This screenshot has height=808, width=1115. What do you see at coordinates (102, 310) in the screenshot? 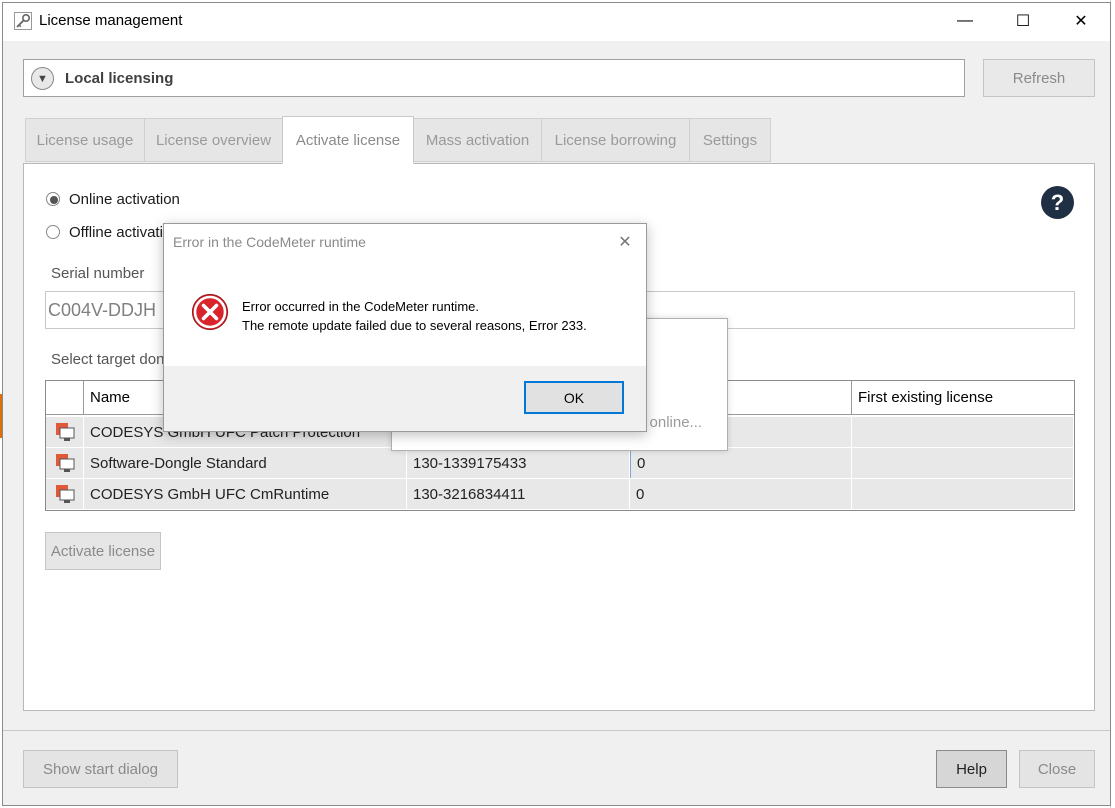
I see `serial-number-value: C004V-DDJH` at bounding box center [102, 310].